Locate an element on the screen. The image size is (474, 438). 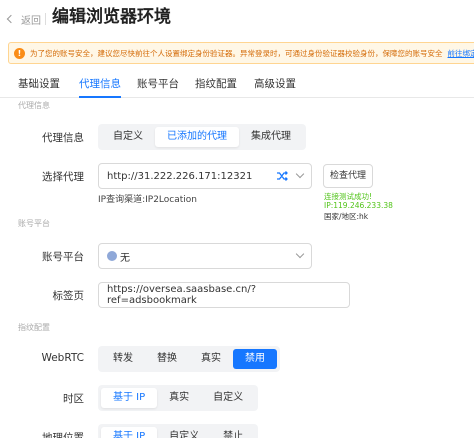
tab-bar: 基础设置 代理信息 账号平台 指纹配置 高级设置 is located at coordinates (237, 85).